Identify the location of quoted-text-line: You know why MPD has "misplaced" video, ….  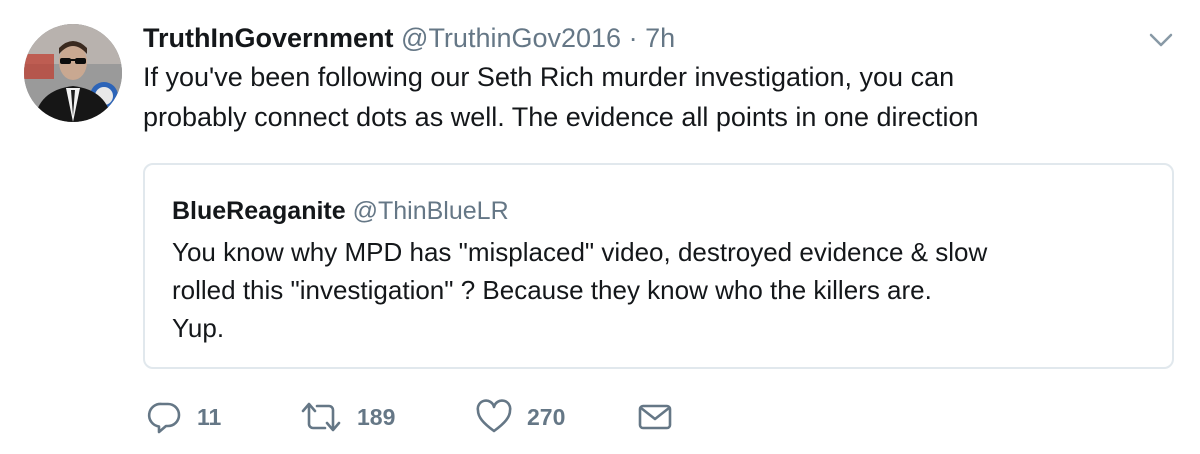
(580, 252).